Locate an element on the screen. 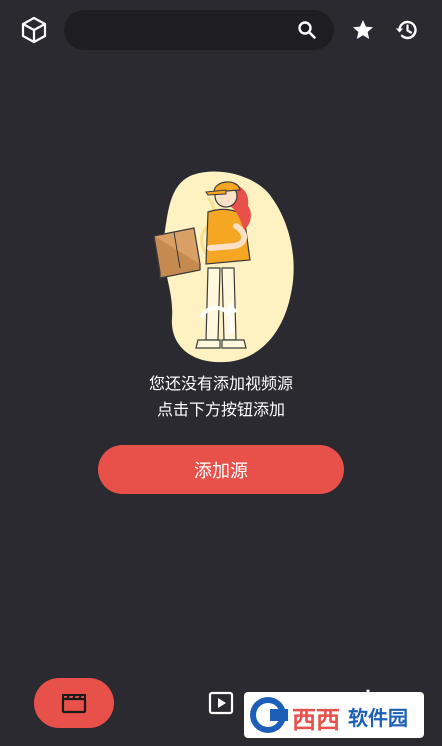 The image size is (442, 746). search-bar is located at coordinates (199, 31).